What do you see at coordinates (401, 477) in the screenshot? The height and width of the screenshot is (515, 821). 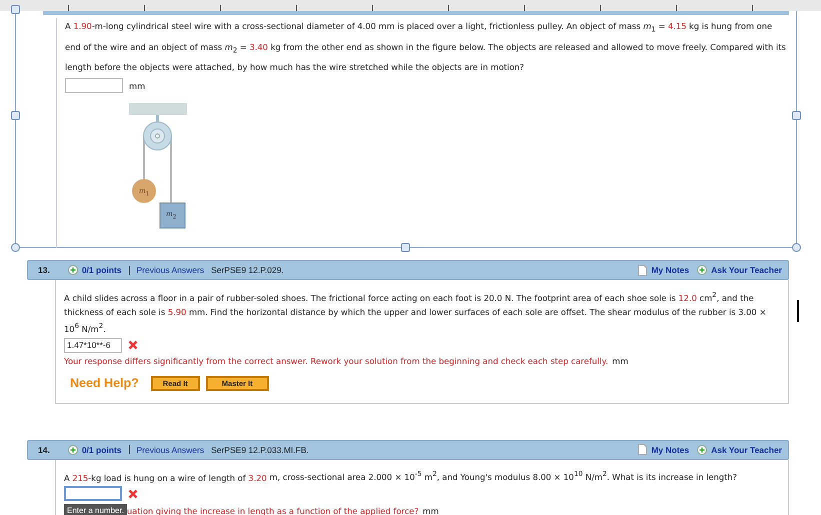 I see `question-text: A 215-kg load is hung on a wire of length of 3.20 m, cross-sectional area 2.000 × 10$^{-5}$ m$^{2}$, and Young's modulus 8.00 × 10$^{10}$ N/m$^{2}$. What is its increase in length?` at bounding box center [401, 477].